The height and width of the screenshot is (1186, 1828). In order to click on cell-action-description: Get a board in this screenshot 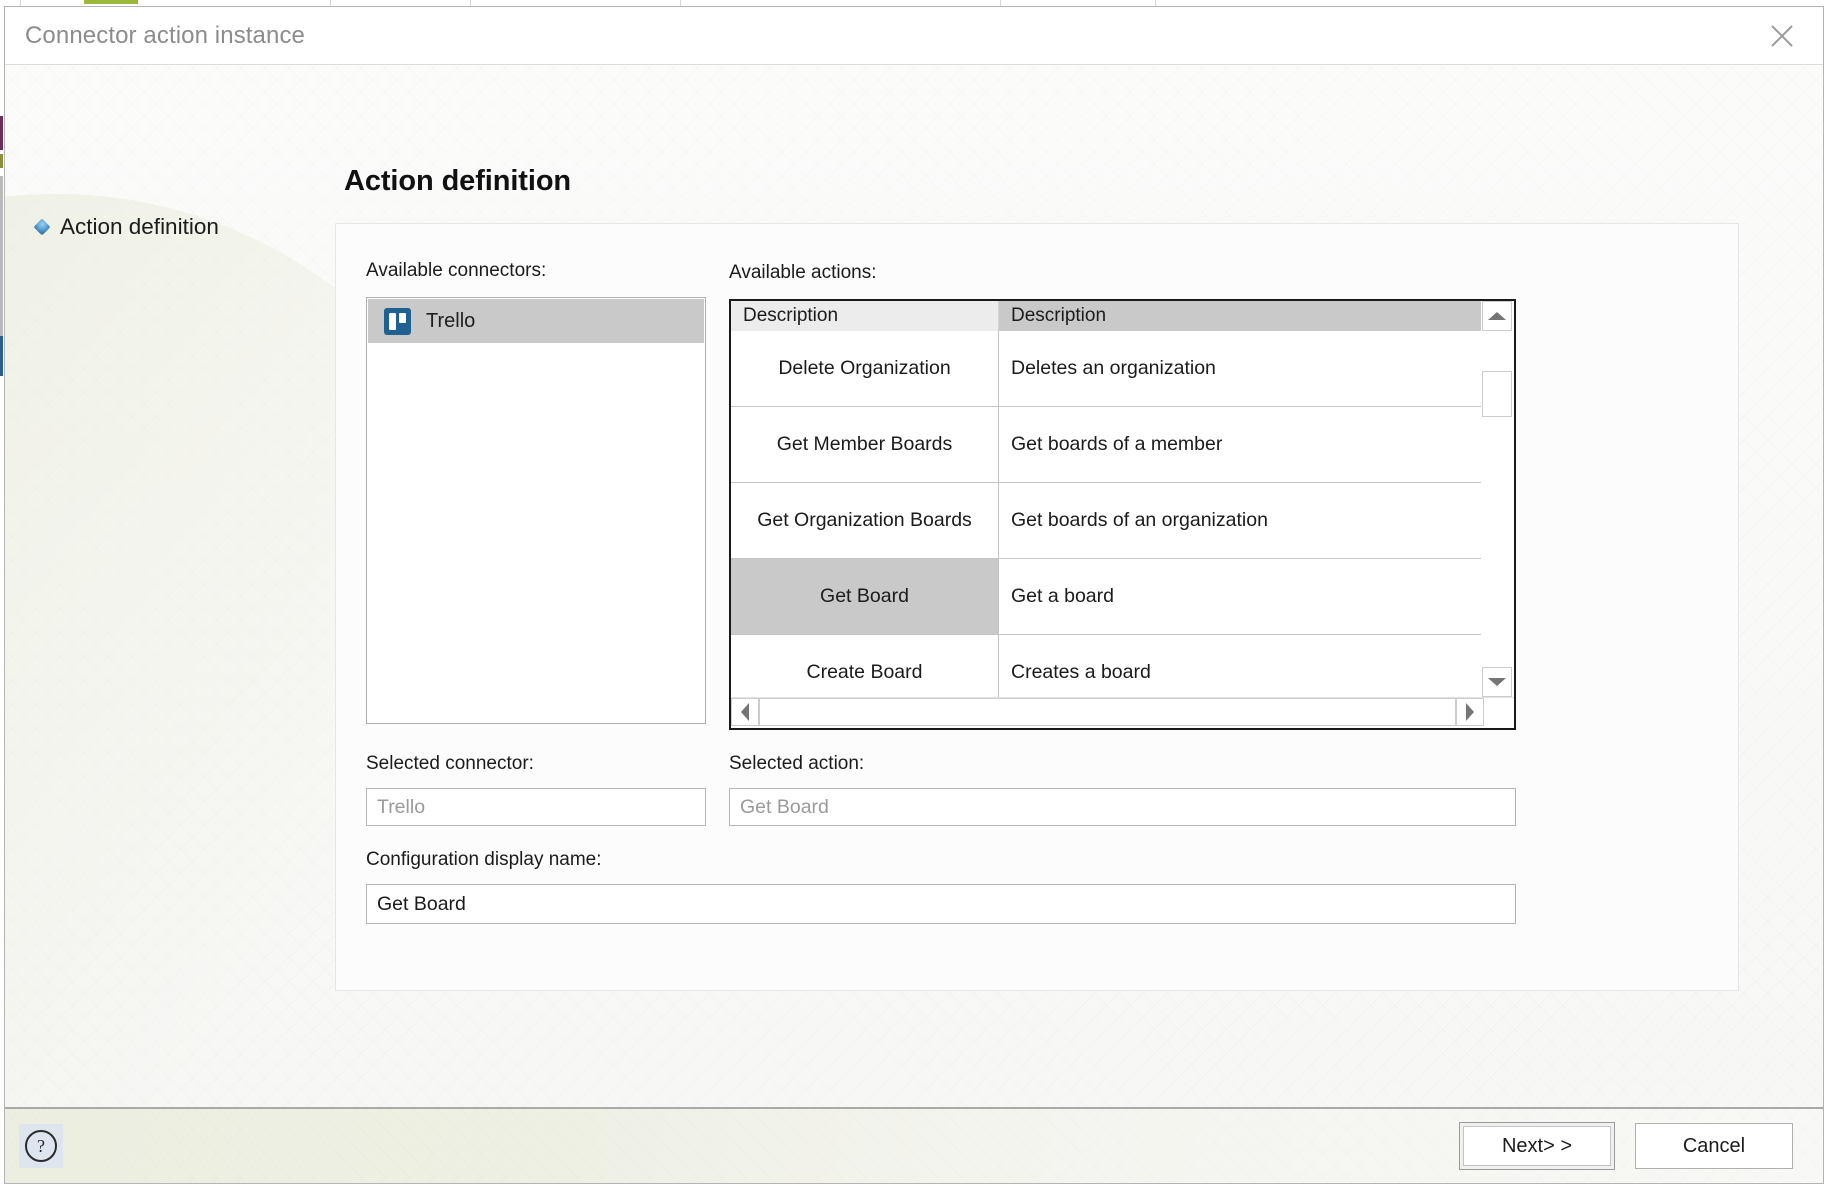, I will do `click(1062, 596)`.